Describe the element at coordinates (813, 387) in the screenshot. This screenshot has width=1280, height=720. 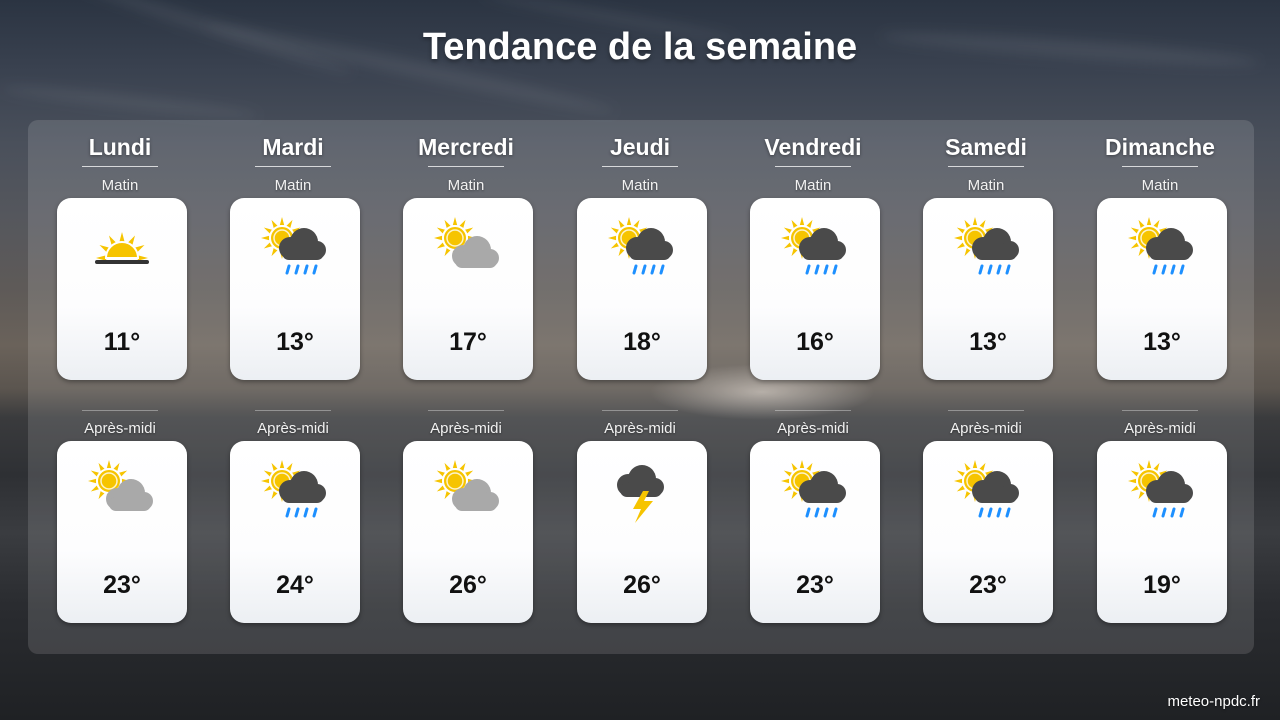
I see `day-column-vendredi: Vendredi Matin 16° Après-midi 23°` at that location.